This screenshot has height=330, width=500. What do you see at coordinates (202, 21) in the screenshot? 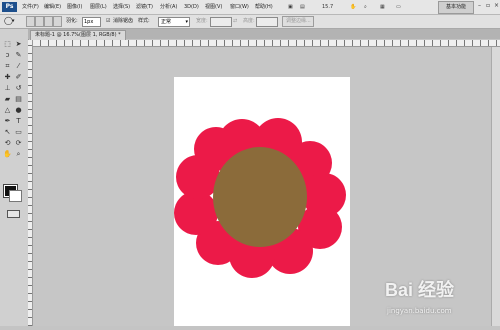
I see `width-label: 宽度:` at bounding box center [202, 21].